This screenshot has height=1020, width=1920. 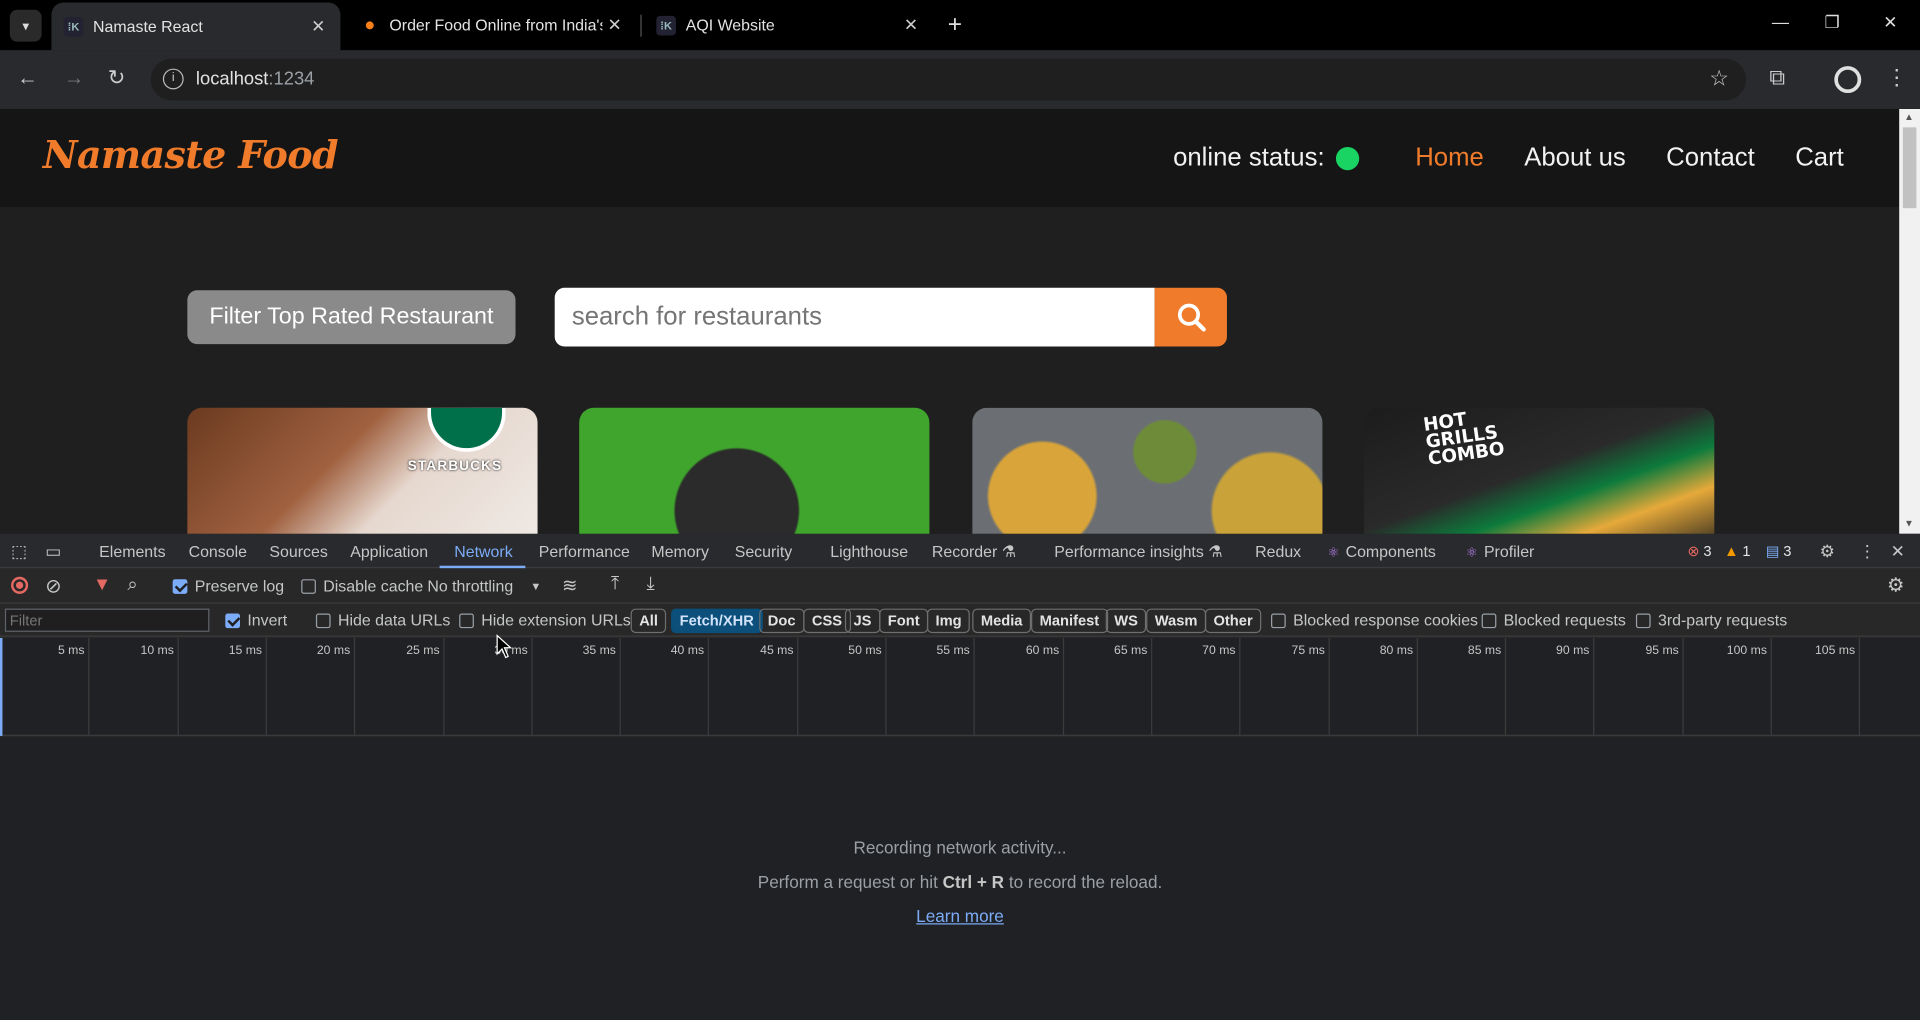 I want to click on restore-icon: ❐, so click(x=1832, y=22).